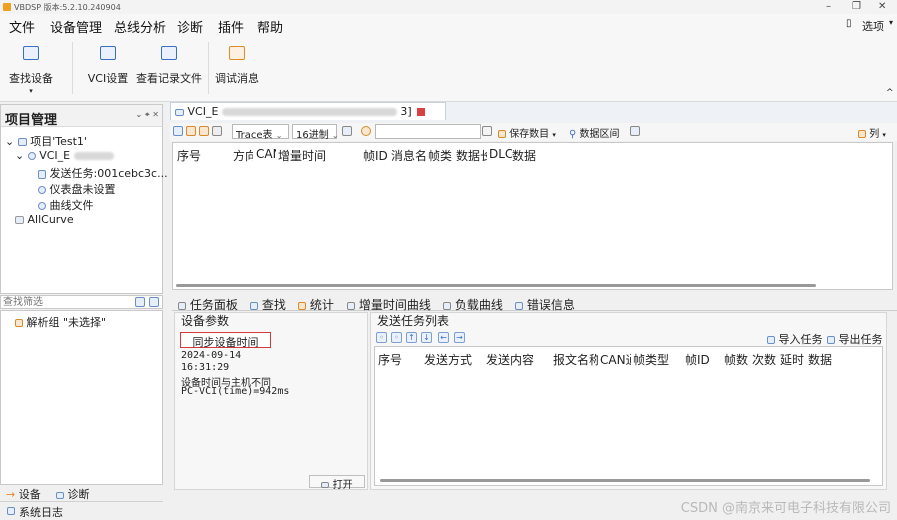  Describe the element at coordinates (337, 483) in the screenshot. I see `open-button: 打开` at that location.